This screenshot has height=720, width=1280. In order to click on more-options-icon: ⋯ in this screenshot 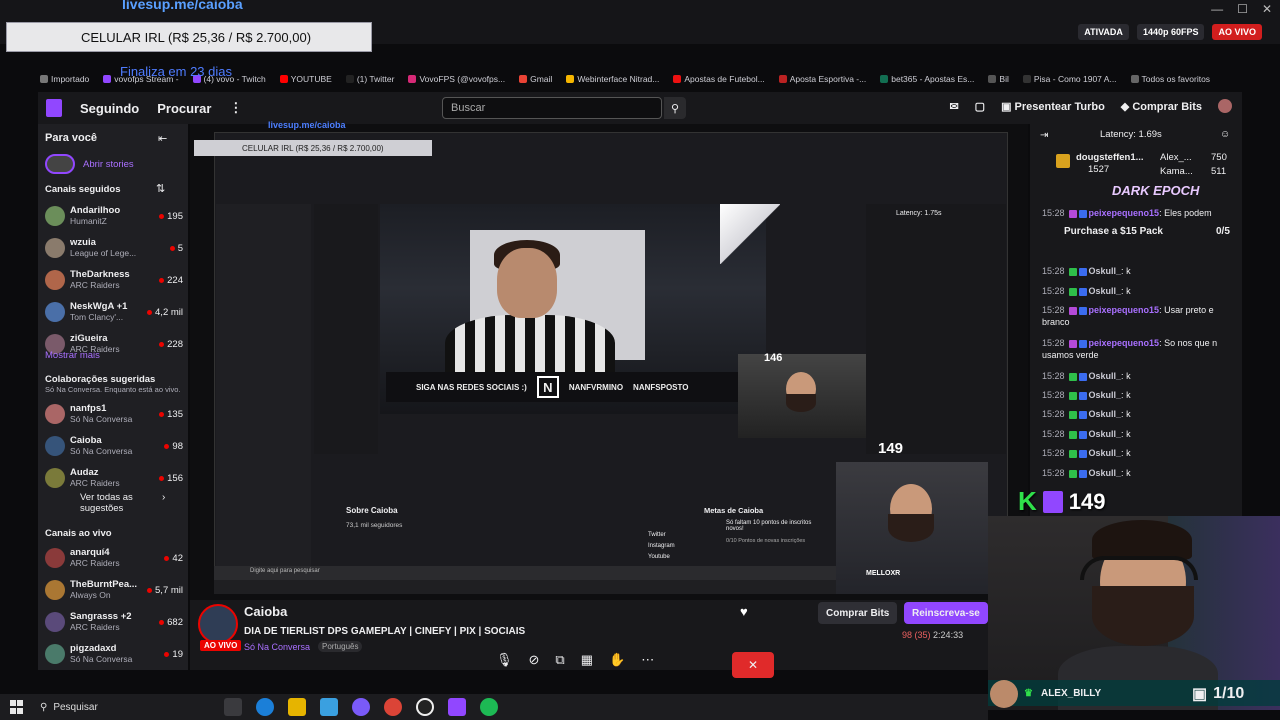, I will do `click(647, 660)`.